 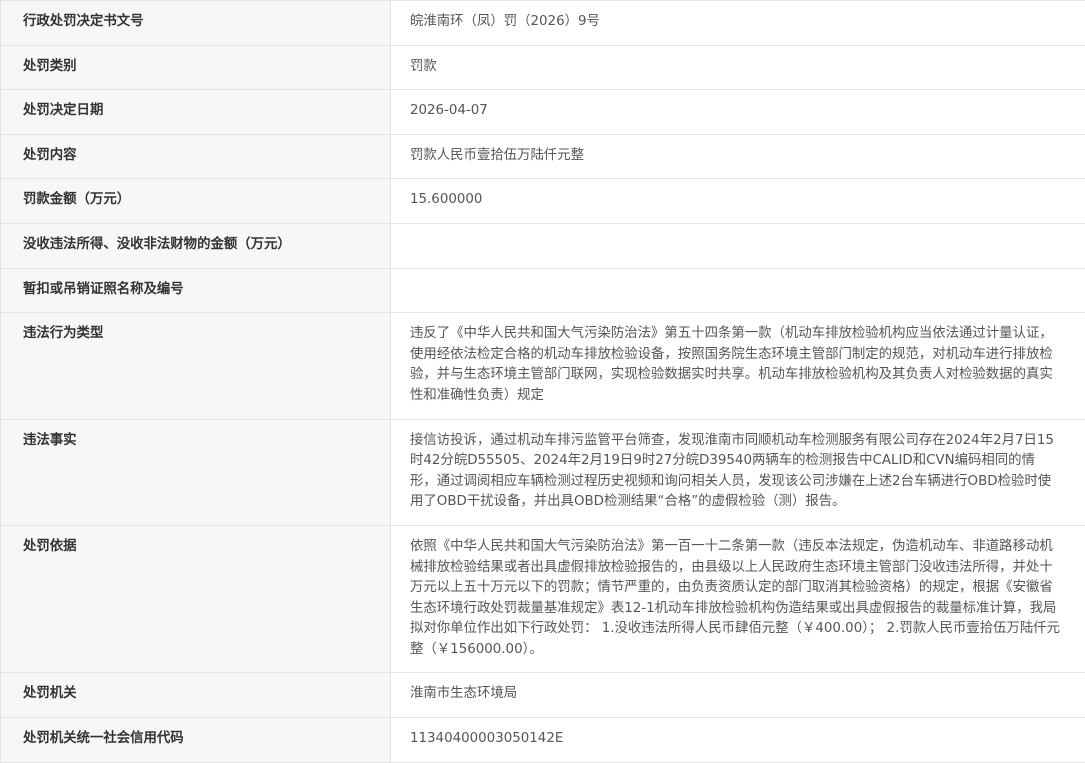 I want to click on table-row: 行政处罚决定书文号 皖淮南环（凤）罚（2026）9号, so click(x=543, y=23).